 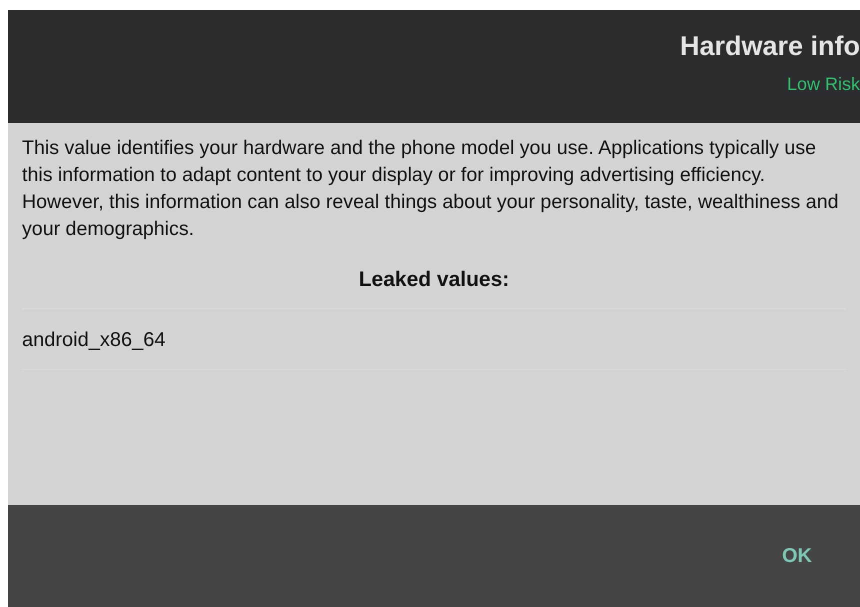 I want to click on risk-level: Low Risk, so click(x=823, y=85).